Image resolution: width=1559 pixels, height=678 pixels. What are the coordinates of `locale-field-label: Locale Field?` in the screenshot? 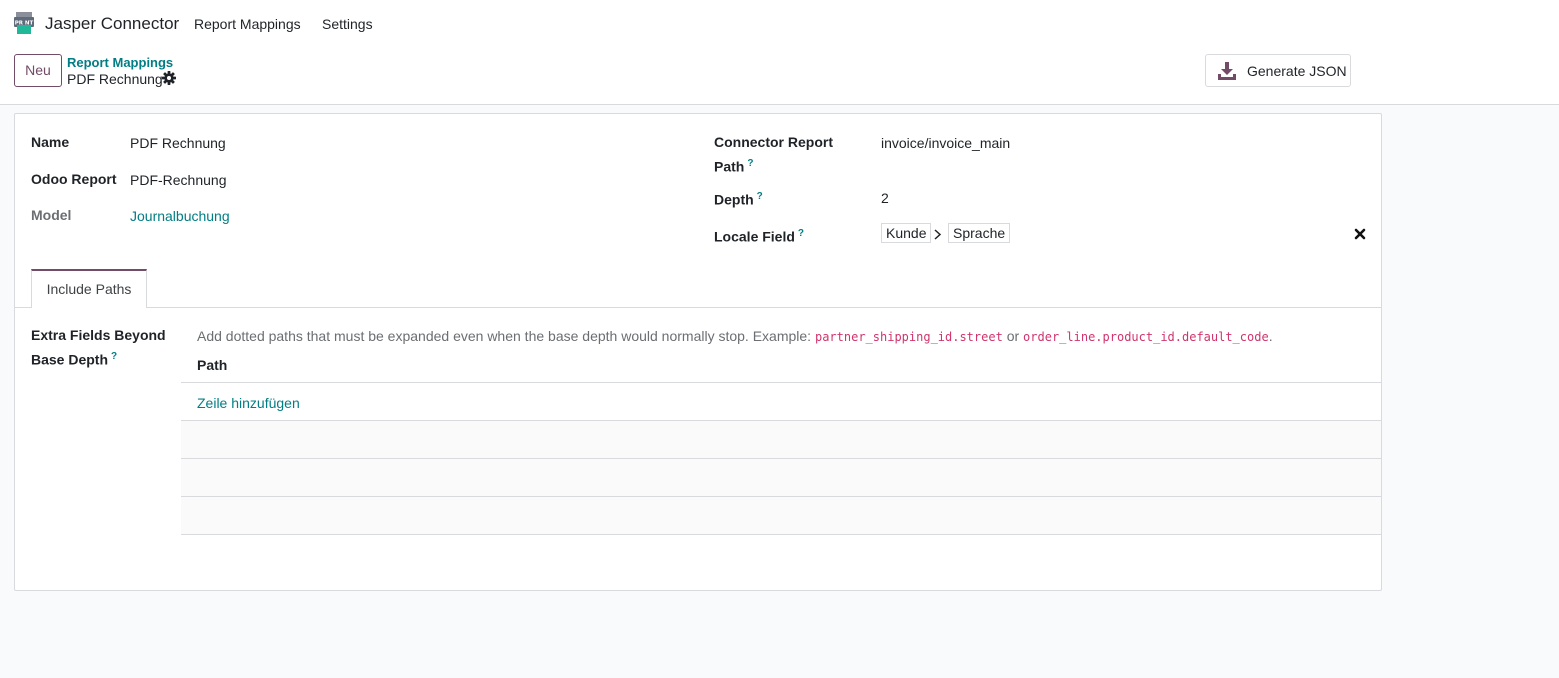 It's located at (759, 235).